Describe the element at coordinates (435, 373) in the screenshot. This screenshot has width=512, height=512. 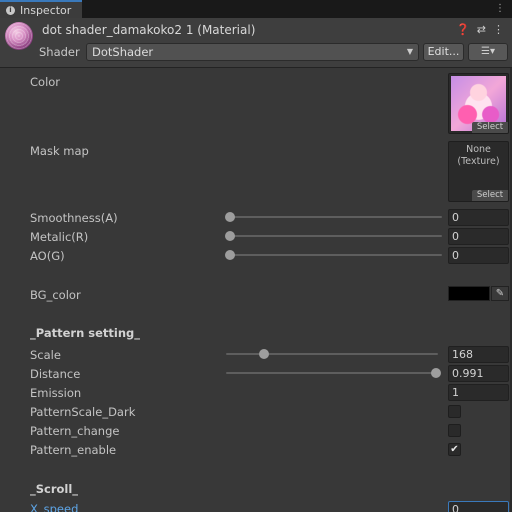
I see `distance-slider-handle` at that location.